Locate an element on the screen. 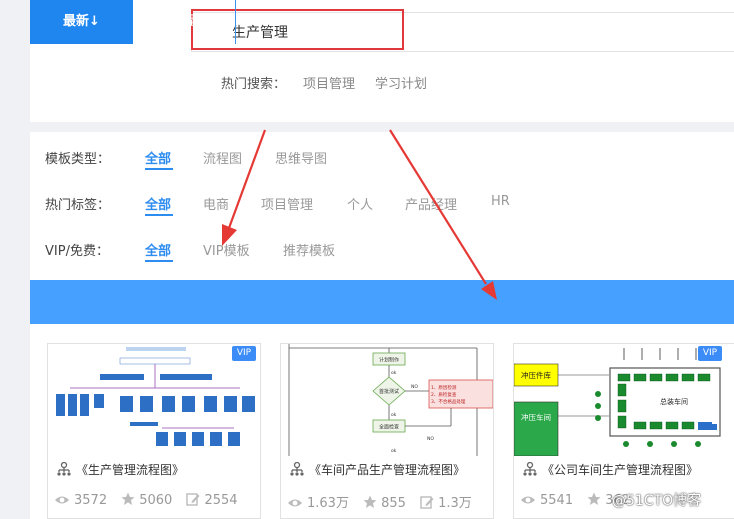  hot-search-link-study: 学习计划 is located at coordinates (401, 82).